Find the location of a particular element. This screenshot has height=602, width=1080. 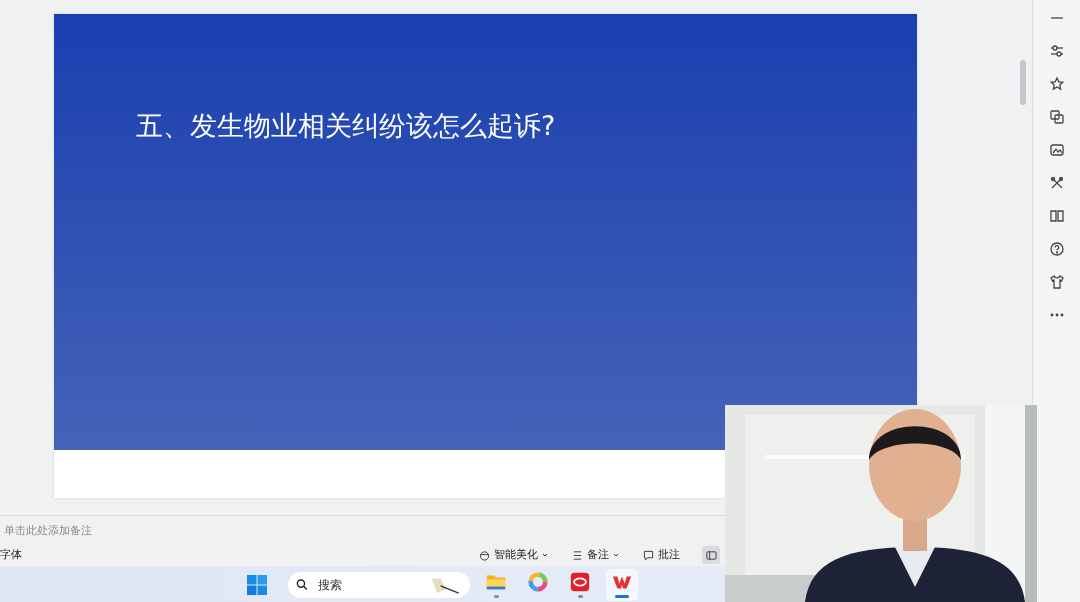

sliders-icon is located at coordinates (1056, 51).